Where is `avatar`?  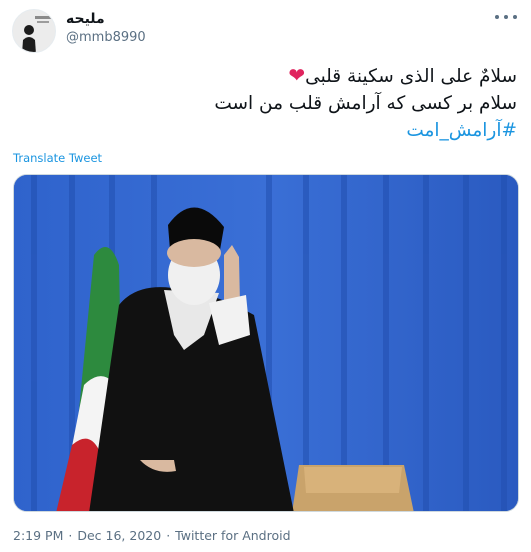 avatar is located at coordinates (34, 31).